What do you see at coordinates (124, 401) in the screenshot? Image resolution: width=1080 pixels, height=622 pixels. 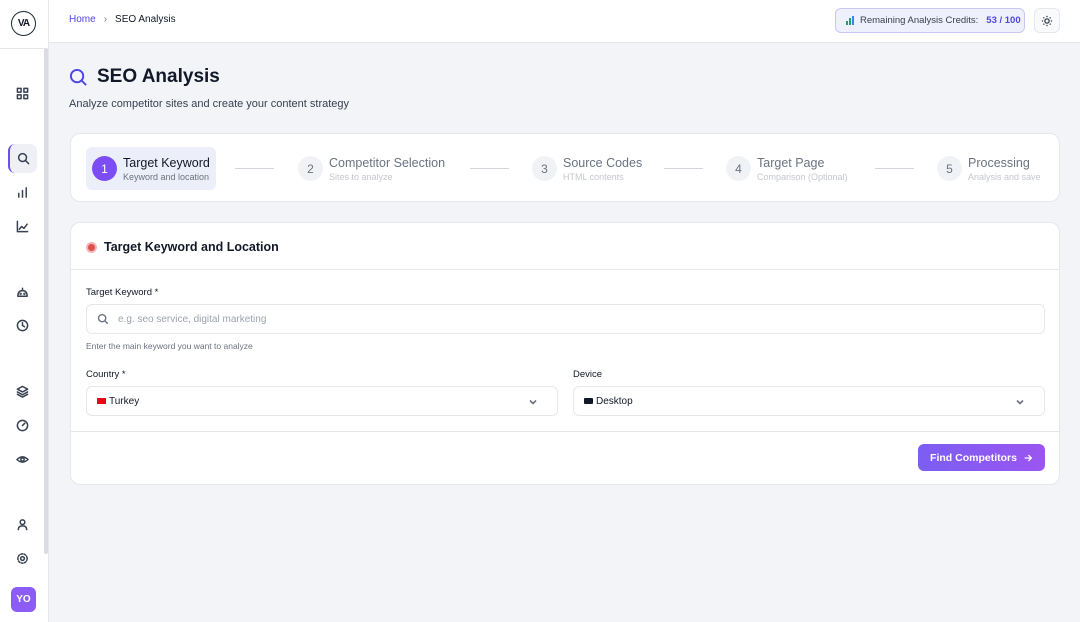 I see `country-value: Turkey` at bounding box center [124, 401].